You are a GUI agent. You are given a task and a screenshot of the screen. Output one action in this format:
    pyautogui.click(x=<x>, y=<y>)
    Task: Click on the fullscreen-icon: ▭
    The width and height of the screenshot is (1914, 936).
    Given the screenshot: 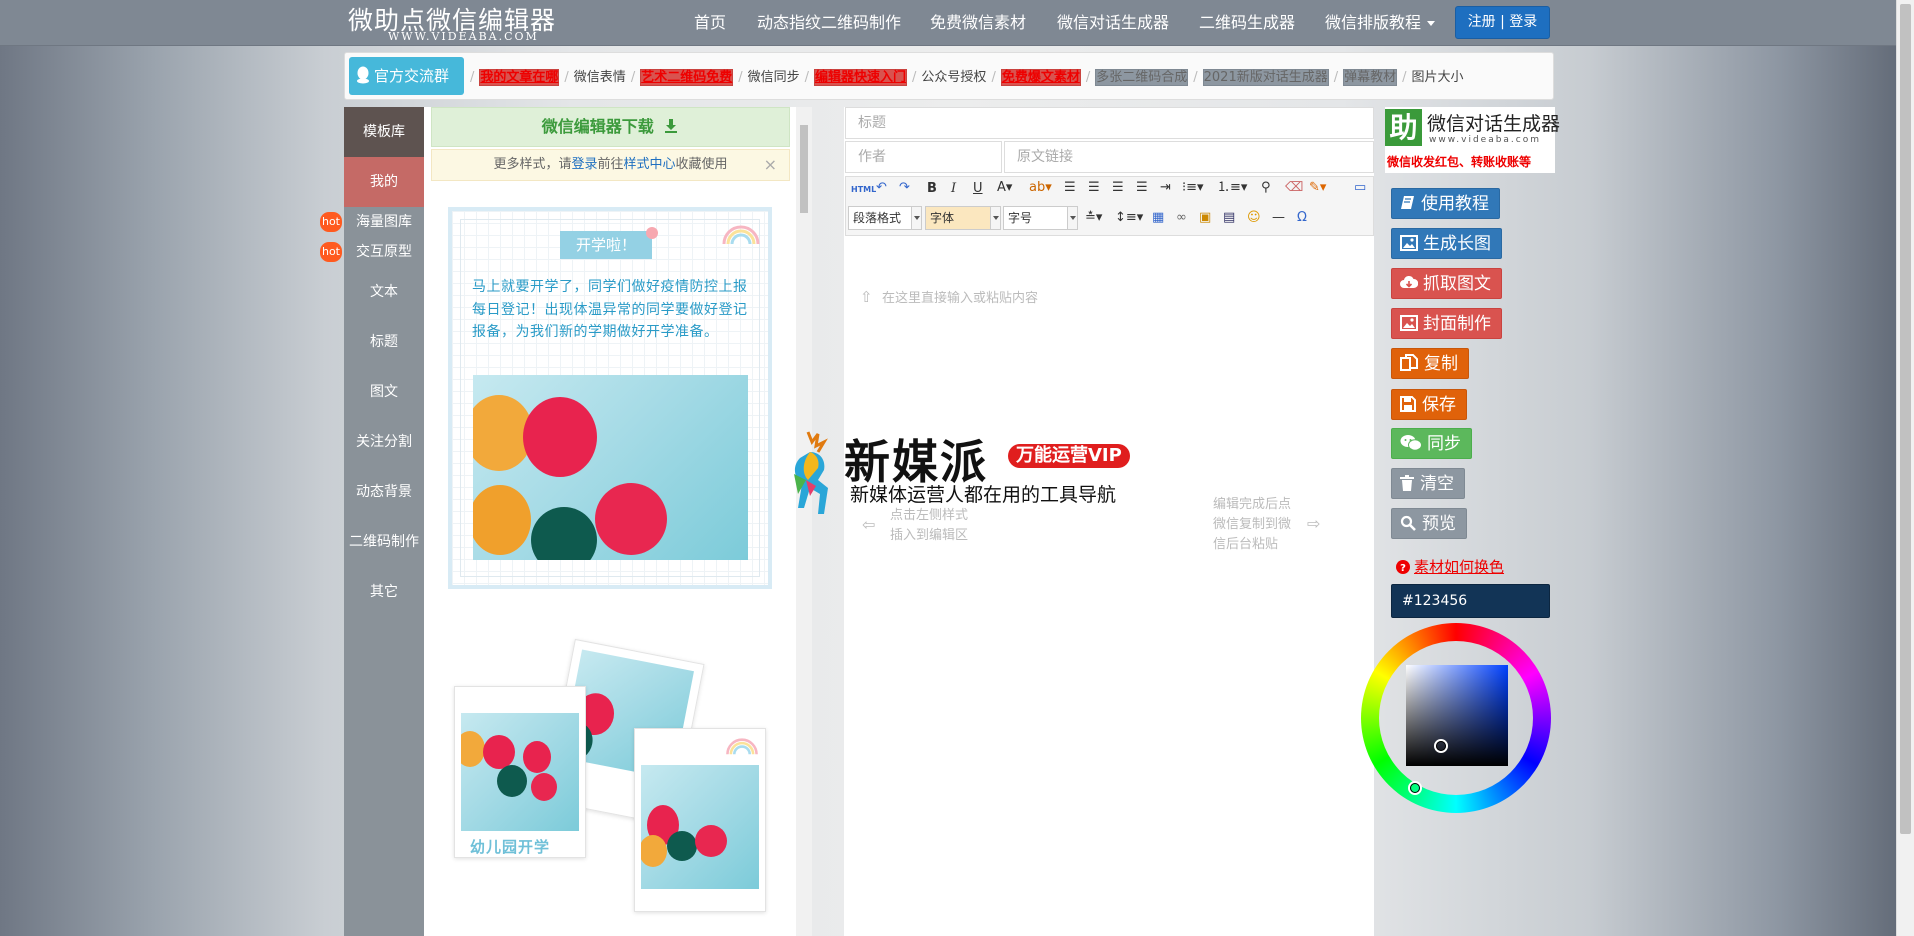 What is the action you would take?
    pyautogui.click(x=1360, y=188)
    